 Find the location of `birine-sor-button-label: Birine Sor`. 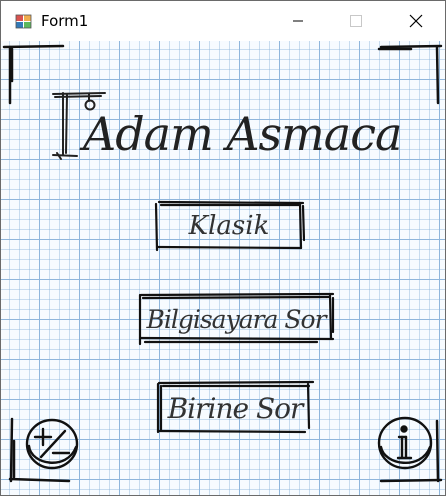

birine-sor-button-label: Birine Sor is located at coordinates (235, 408).